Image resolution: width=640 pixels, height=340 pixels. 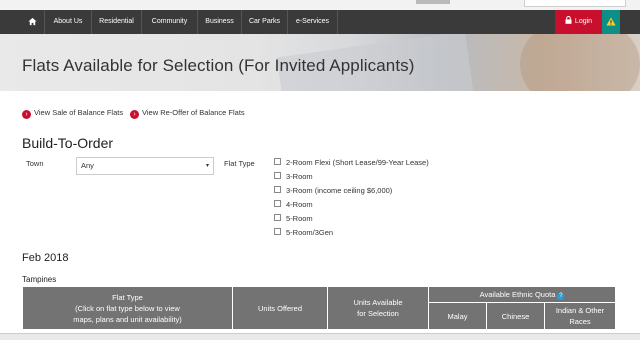 What do you see at coordinates (39, 279) in the screenshot?
I see `estate-name: Tampines` at bounding box center [39, 279].